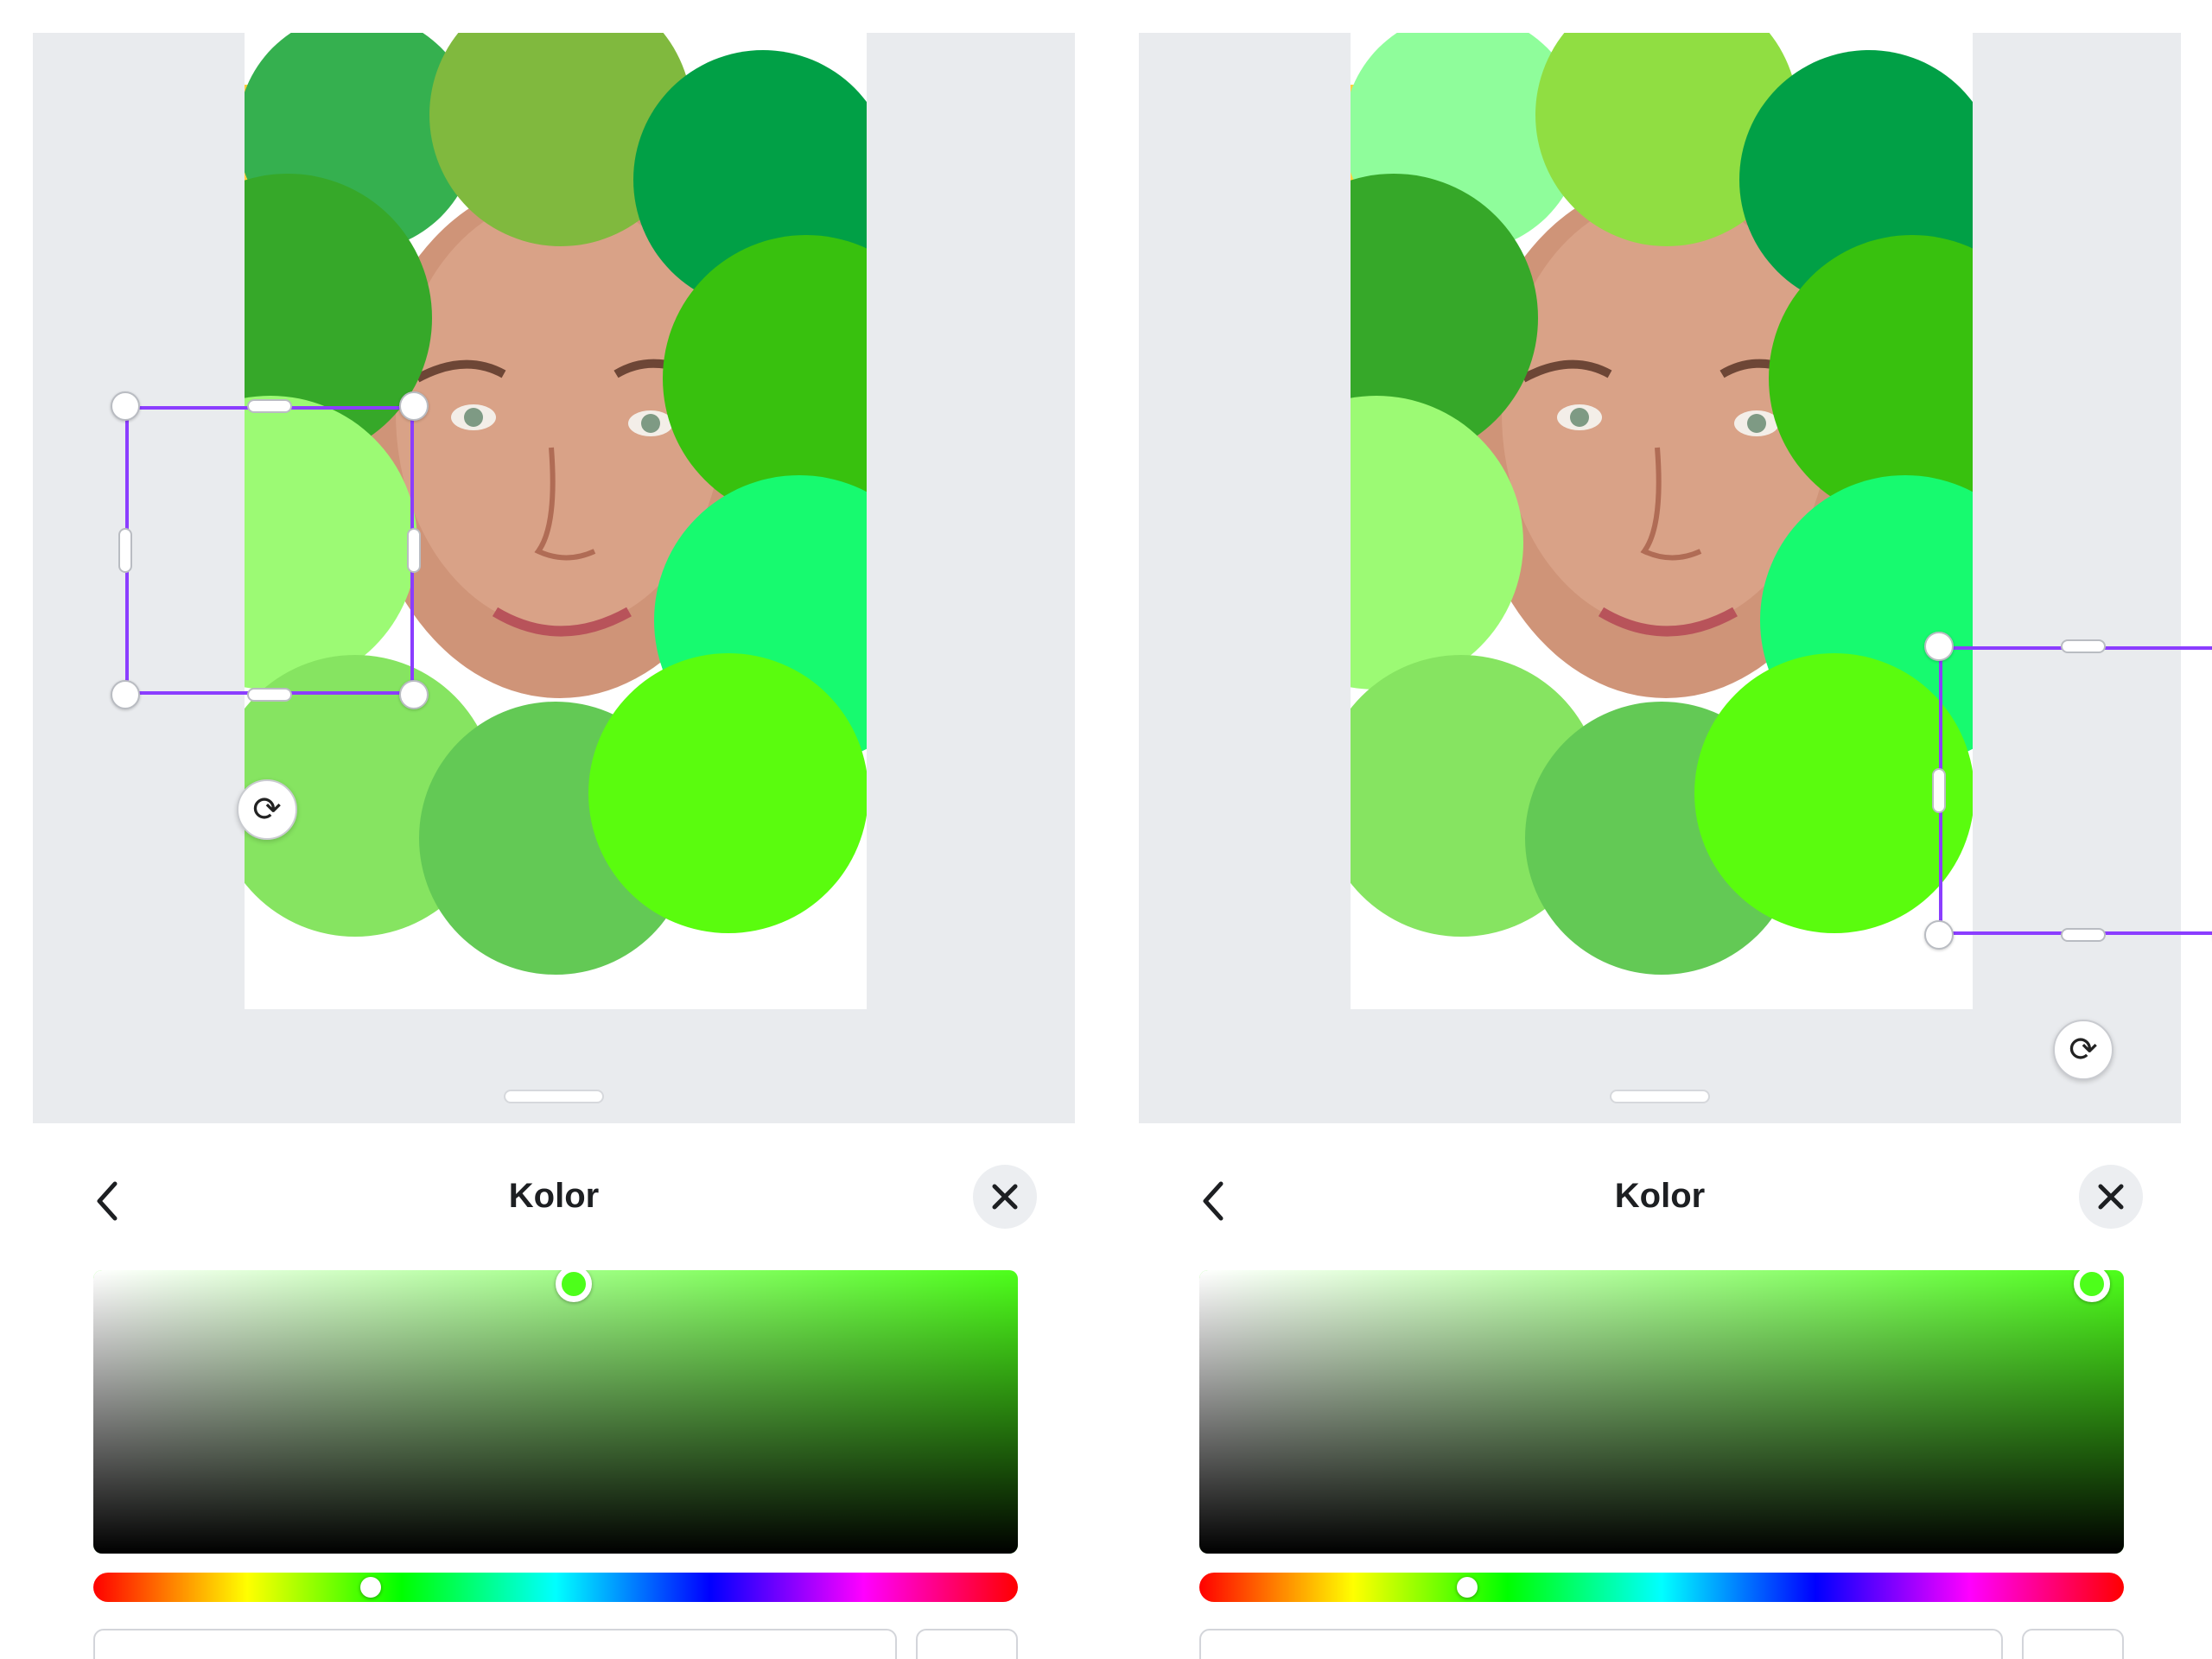 The height and width of the screenshot is (1659, 2212). Describe the element at coordinates (414, 550) in the screenshot. I see `resize-handle-right` at that location.